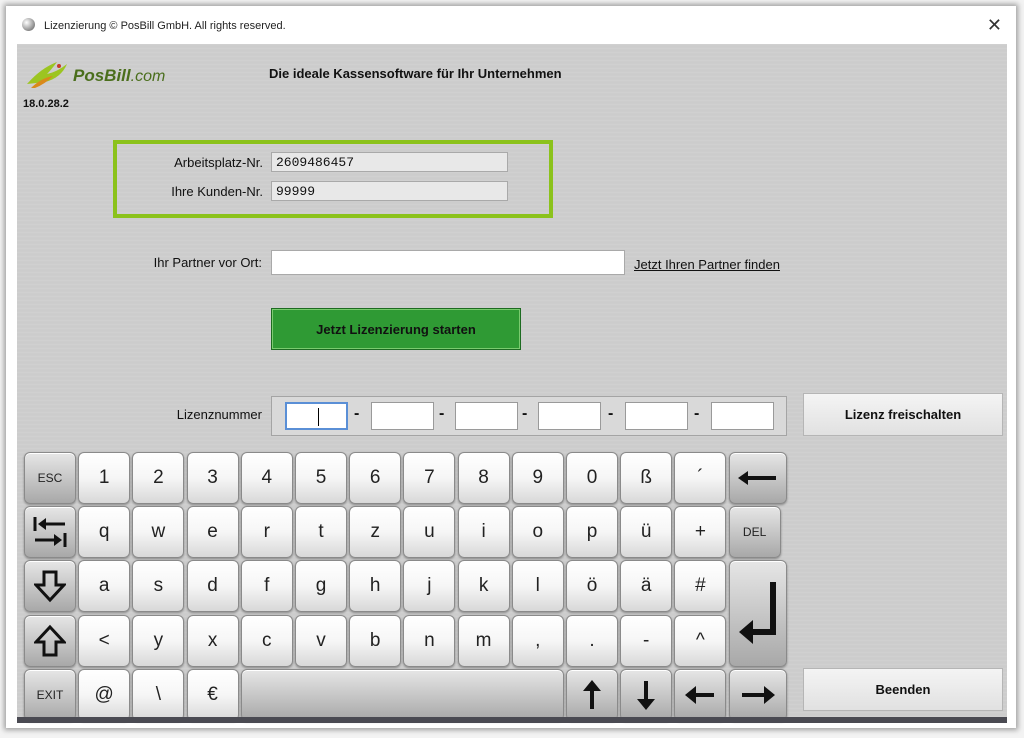 The width and height of the screenshot is (1024, 738). What do you see at coordinates (994, 25) in the screenshot?
I see `close-icon: ✕` at bounding box center [994, 25].